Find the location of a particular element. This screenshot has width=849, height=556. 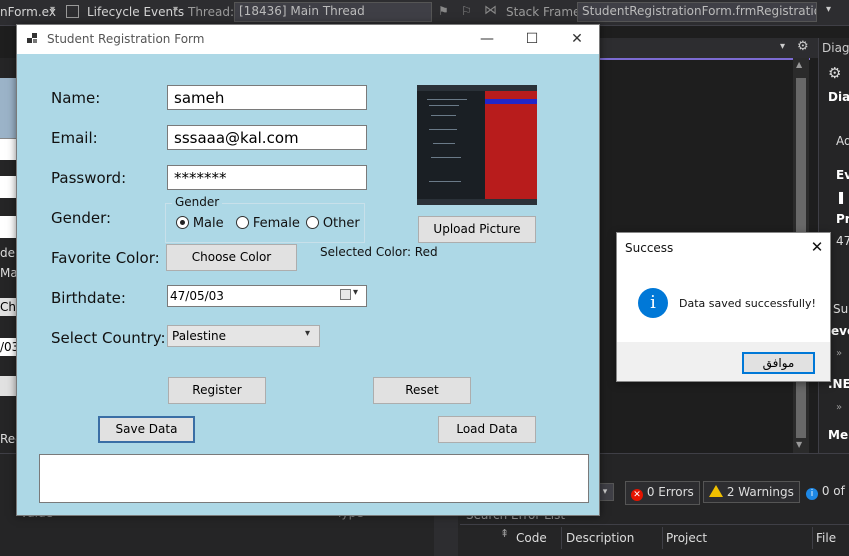

col-description-header: Description is located at coordinates (600, 538).